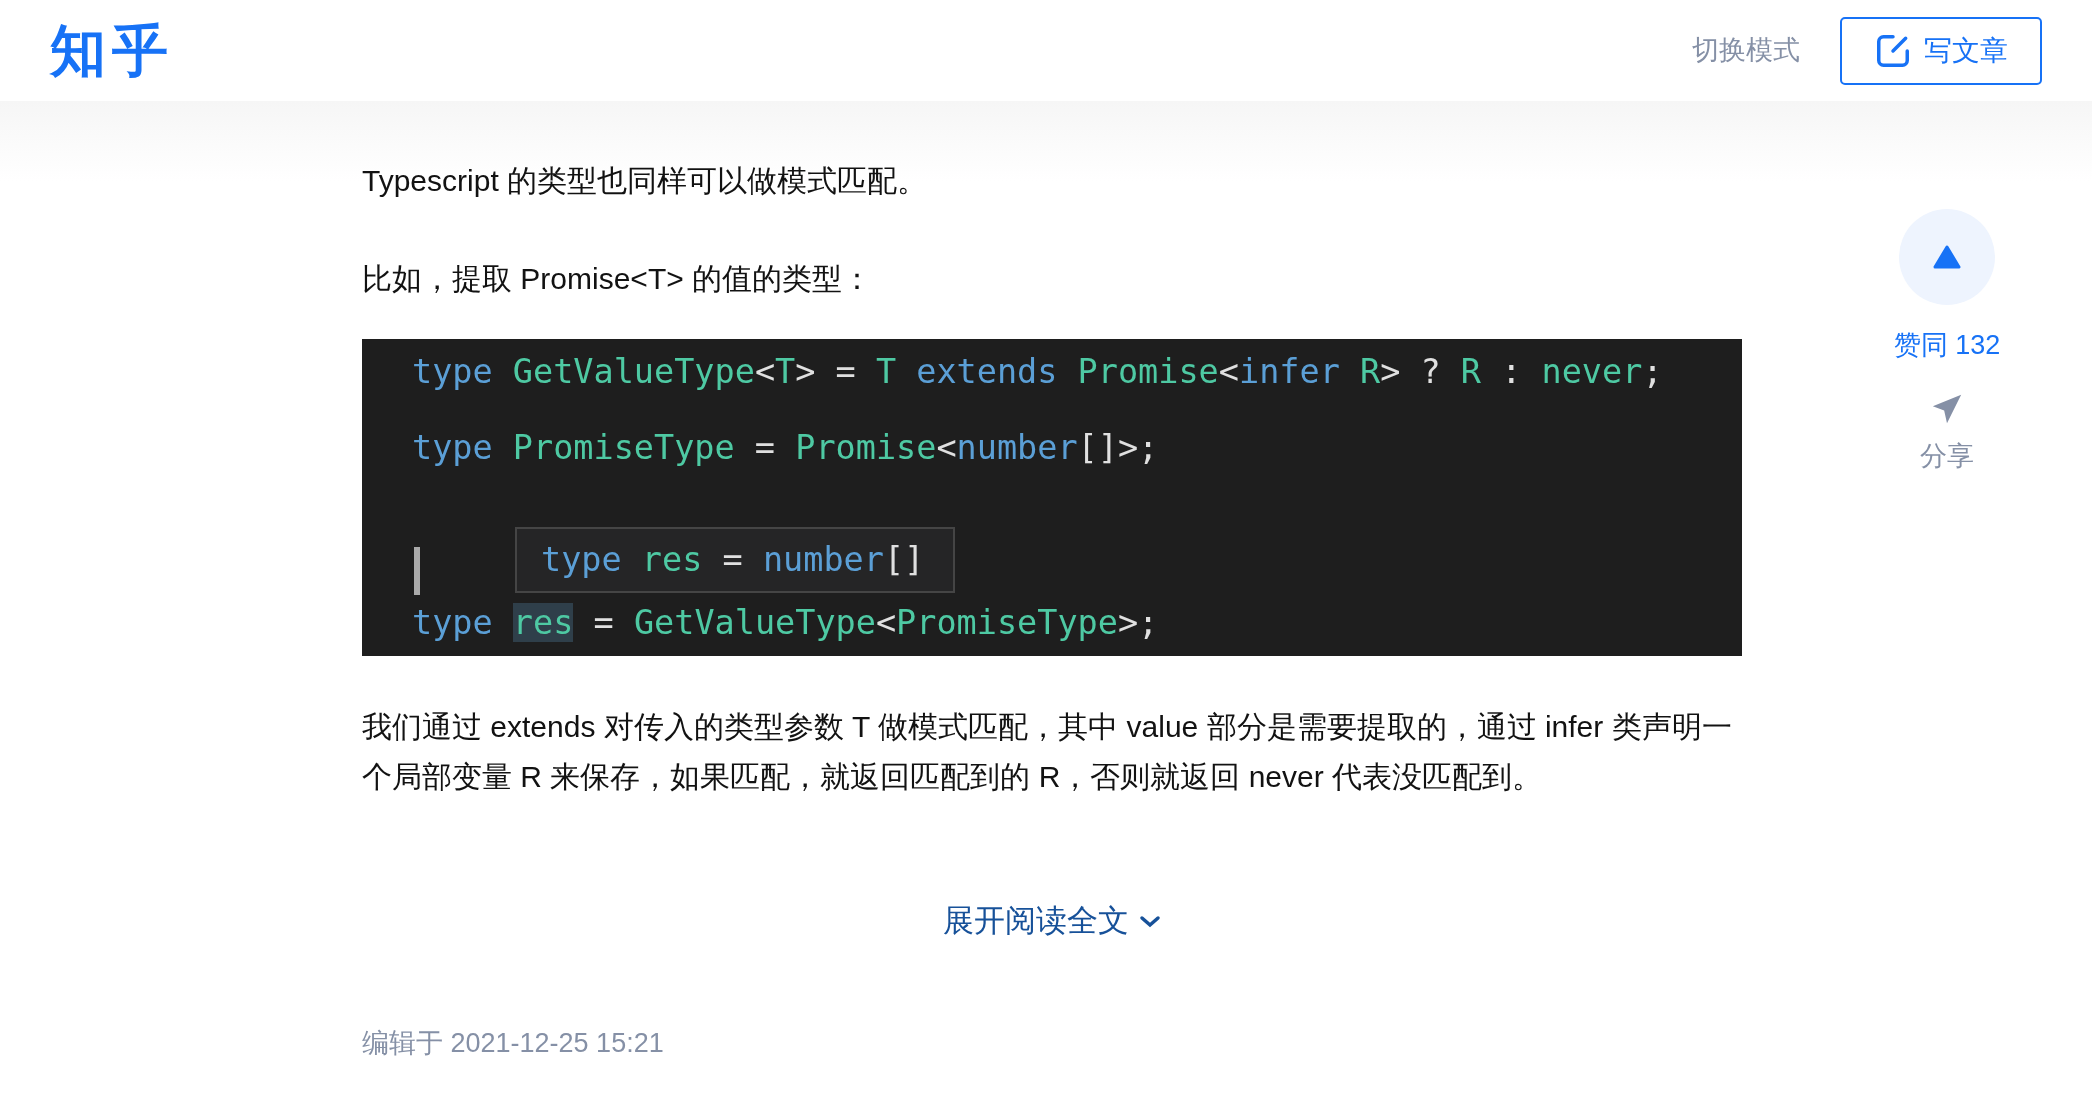 The height and width of the screenshot is (1112, 2092). Describe the element at coordinates (1037, 371) in the screenshot. I see `code-line: type GetValueType<T> = T extends Promise<infer R> ? R : never;` at that location.